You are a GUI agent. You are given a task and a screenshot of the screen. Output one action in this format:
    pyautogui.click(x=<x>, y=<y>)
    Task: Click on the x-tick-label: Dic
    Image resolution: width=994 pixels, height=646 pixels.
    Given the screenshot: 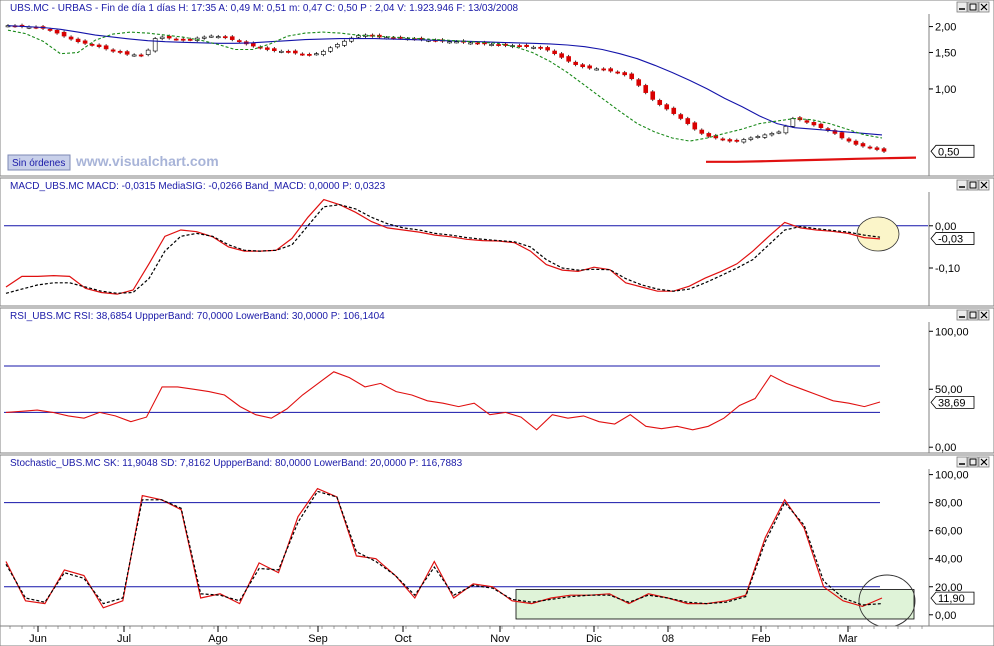 What is the action you would take?
    pyautogui.click(x=594, y=639)
    